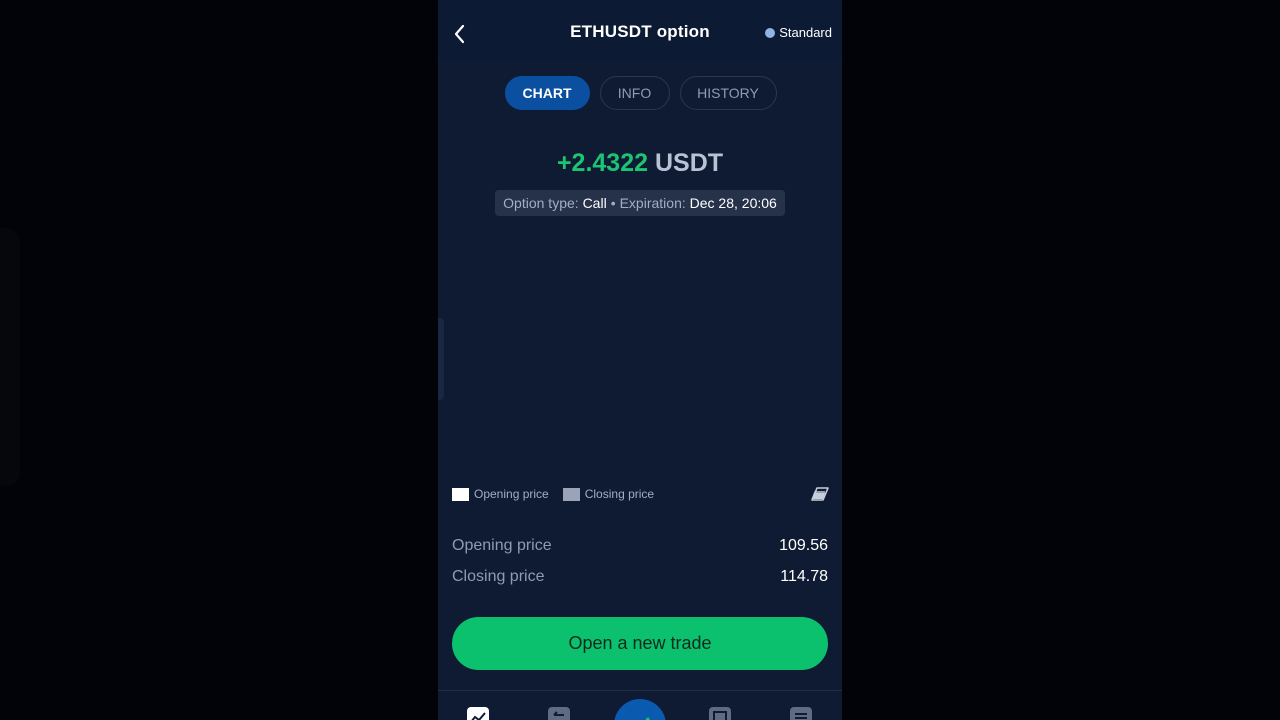 The image size is (1280, 720). I want to click on profit-amount: +2.4322, so click(602, 163).